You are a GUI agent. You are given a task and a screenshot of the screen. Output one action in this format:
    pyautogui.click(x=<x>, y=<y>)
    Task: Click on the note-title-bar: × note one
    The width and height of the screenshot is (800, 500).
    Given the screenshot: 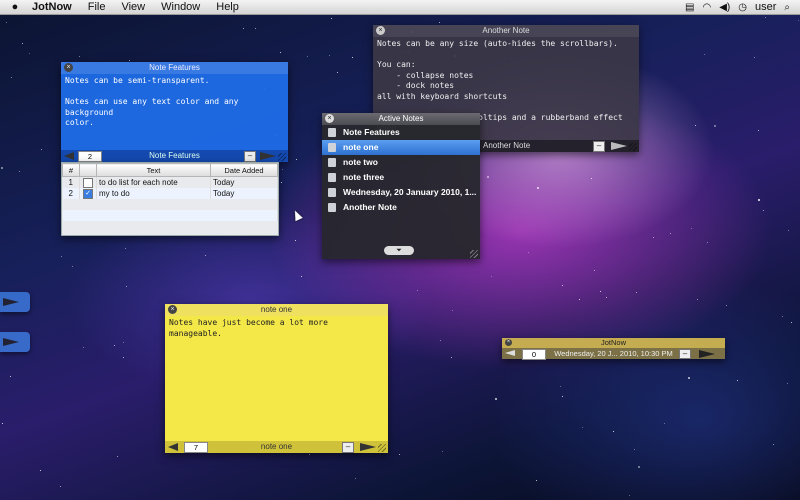 What is the action you would take?
    pyautogui.click(x=276, y=310)
    